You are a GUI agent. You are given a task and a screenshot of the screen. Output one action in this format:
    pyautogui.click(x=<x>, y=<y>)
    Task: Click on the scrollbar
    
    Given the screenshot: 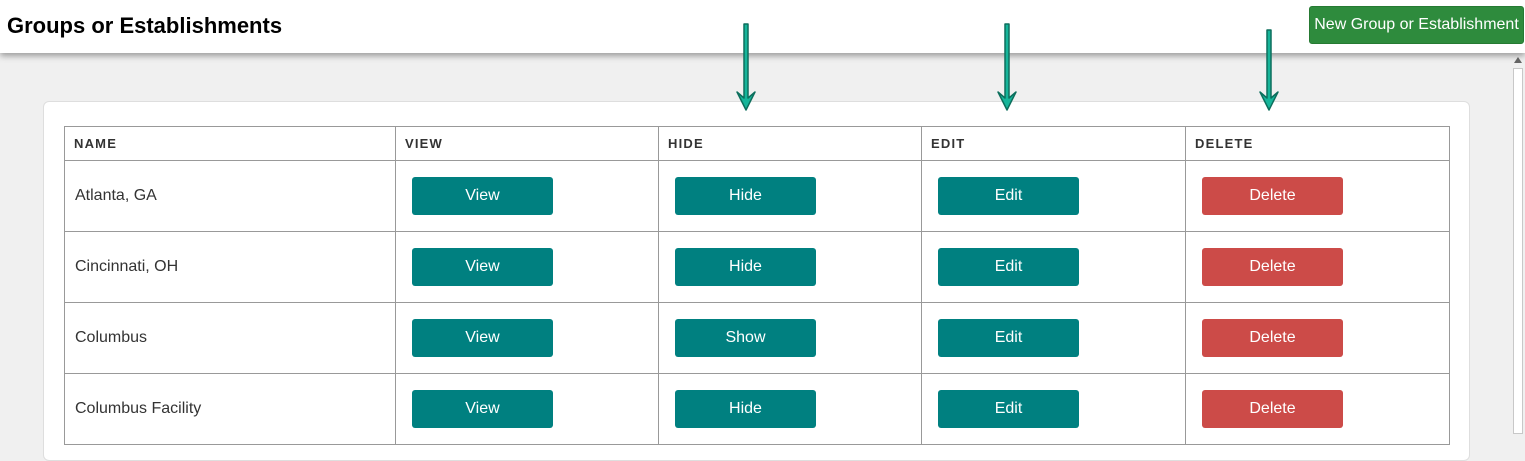 What is the action you would take?
    pyautogui.click(x=1518, y=243)
    